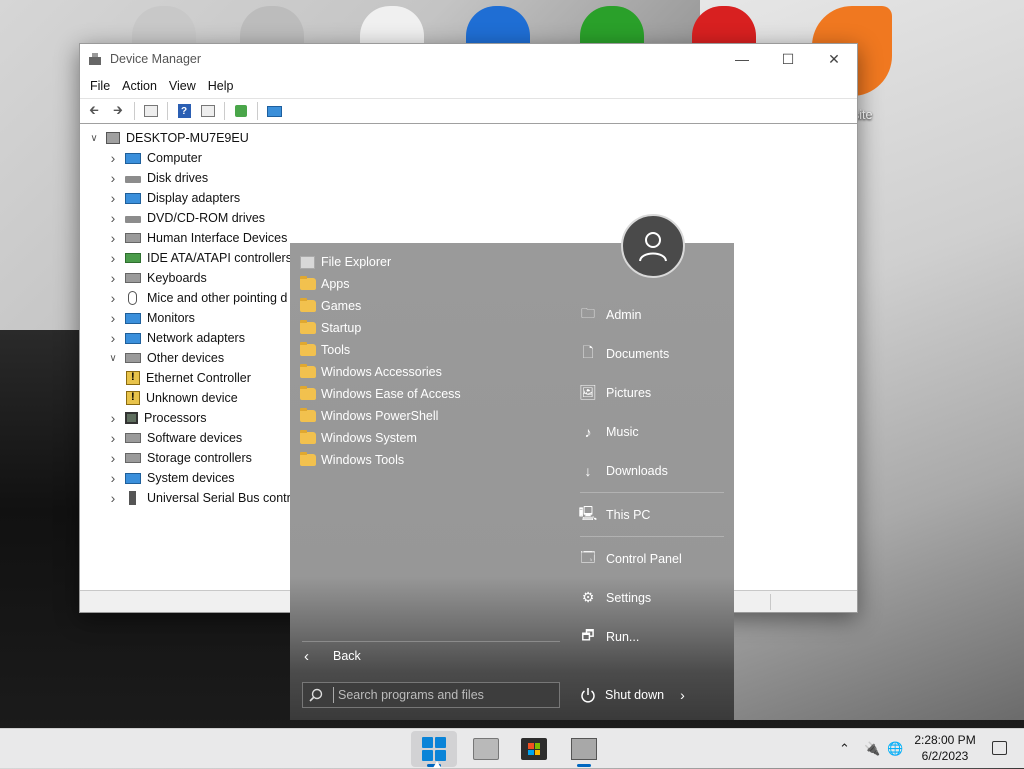 The image size is (1024, 769). I want to click on user-avatar, so click(653, 246).